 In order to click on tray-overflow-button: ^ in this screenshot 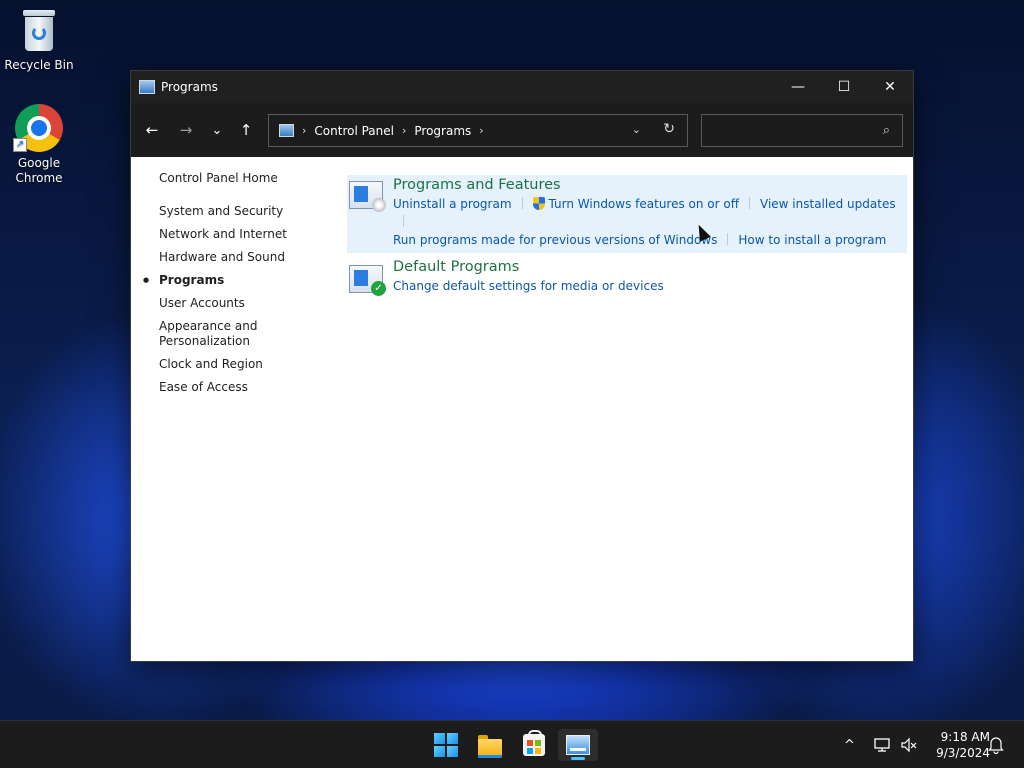, I will do `click(849, 744)`.